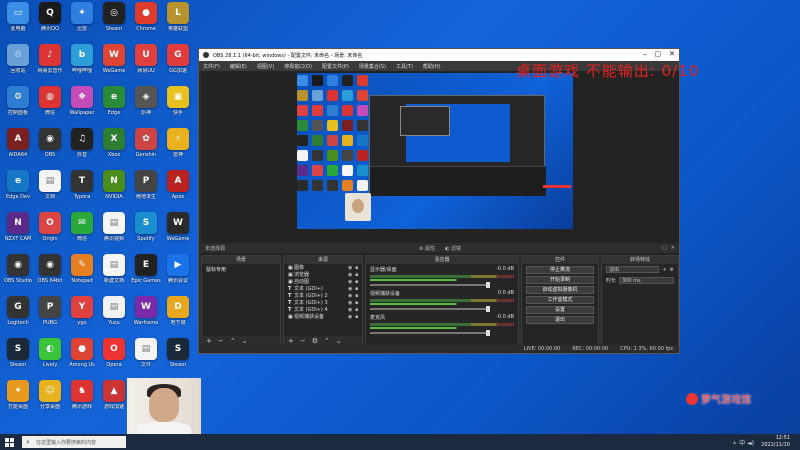 The width and height of the screenshot is (800, 450). What do you see at coordinates (323, 296) in the screenshot?
I see `source-item: T 文本 (GDI+) 2 ◉ ▪` at bounding box center [323, 296].